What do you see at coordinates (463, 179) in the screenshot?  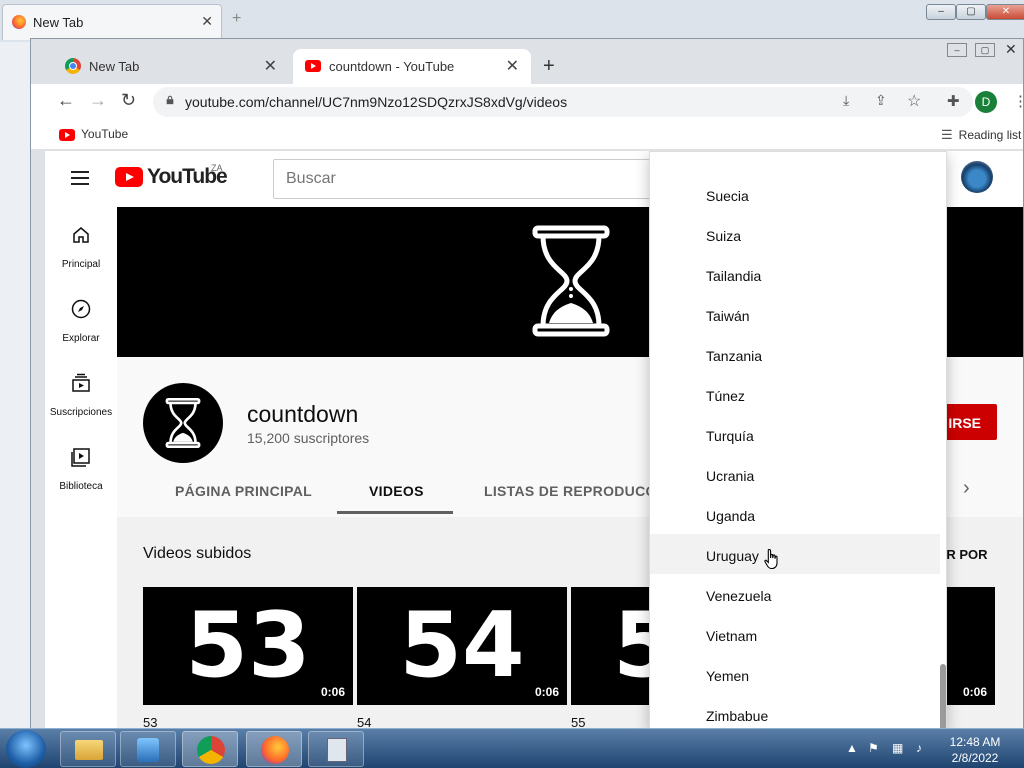 I see `search-input` at bounding box center [463, 179].